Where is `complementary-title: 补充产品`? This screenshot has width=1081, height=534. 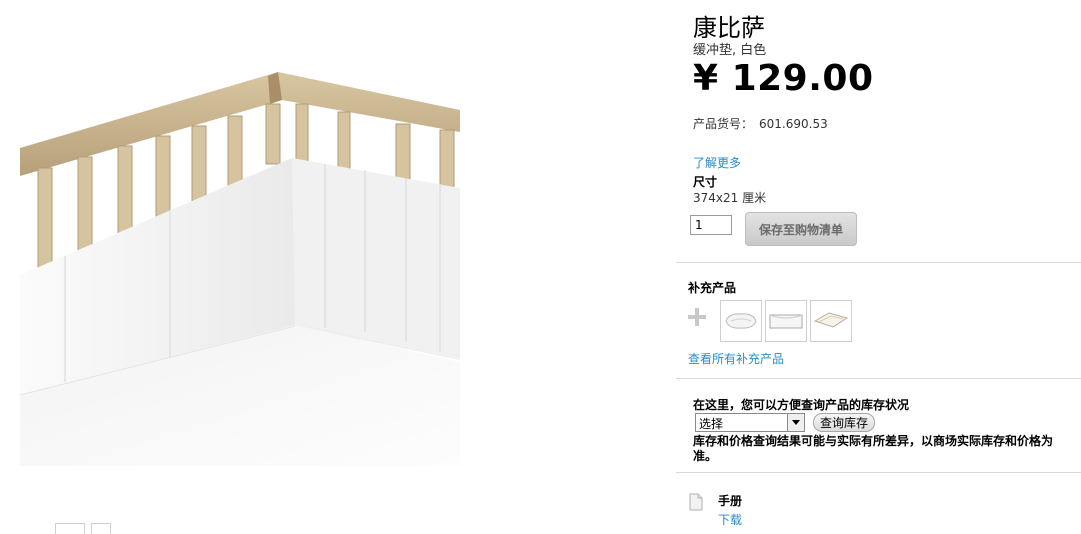
complementary-title: 补充产品 is located at coordinates (712, 288).